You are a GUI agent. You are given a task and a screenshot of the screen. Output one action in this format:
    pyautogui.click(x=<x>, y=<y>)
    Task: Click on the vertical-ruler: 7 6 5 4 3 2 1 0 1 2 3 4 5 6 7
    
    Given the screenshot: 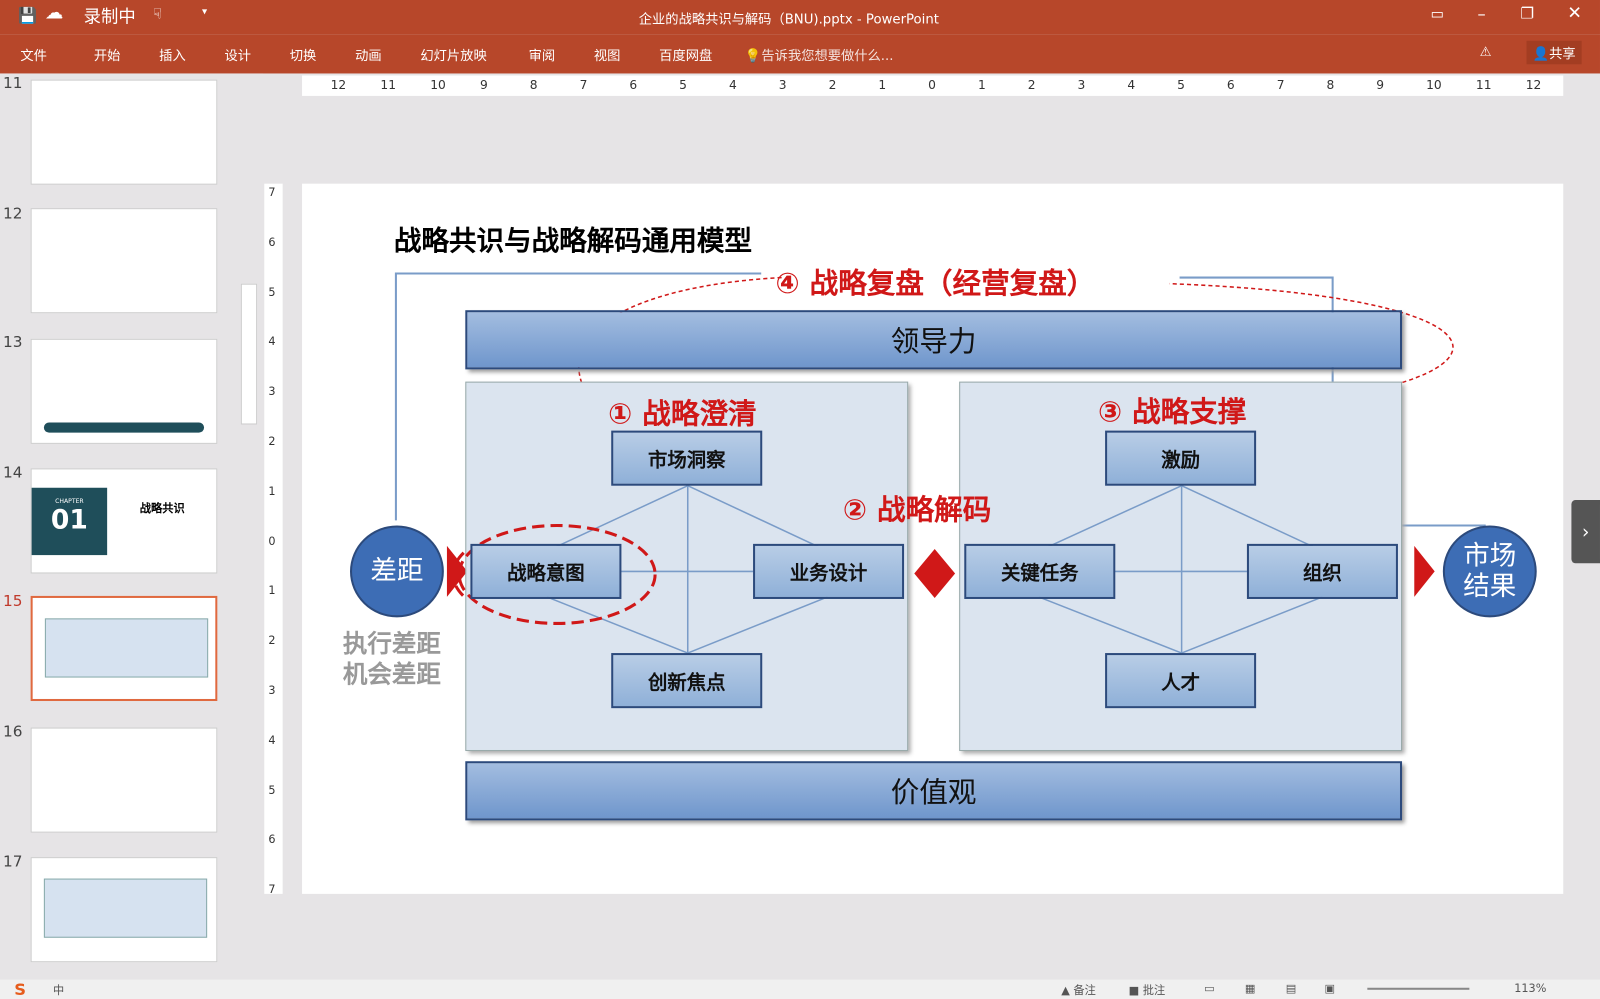 What is the action you would take?
    pyautogui.click(x=273, y=540)
    